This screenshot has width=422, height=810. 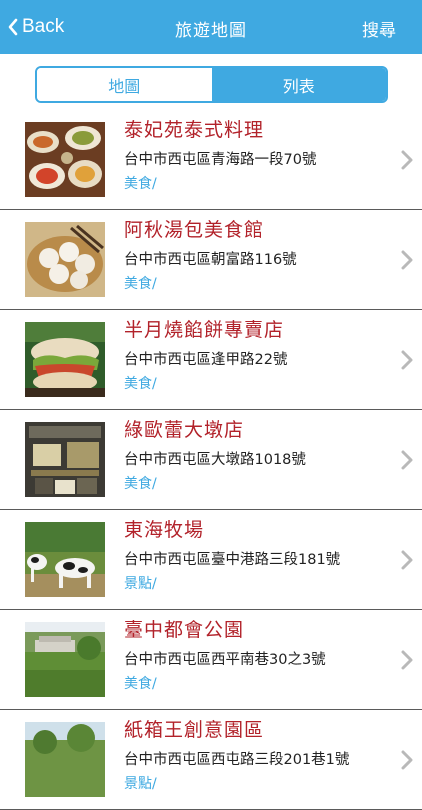 What do you see at coordinates (206, 360) in the screenshot?
I see `place-address: 台中市西屯區逢甲路22號` at bounding box center [206, 360].